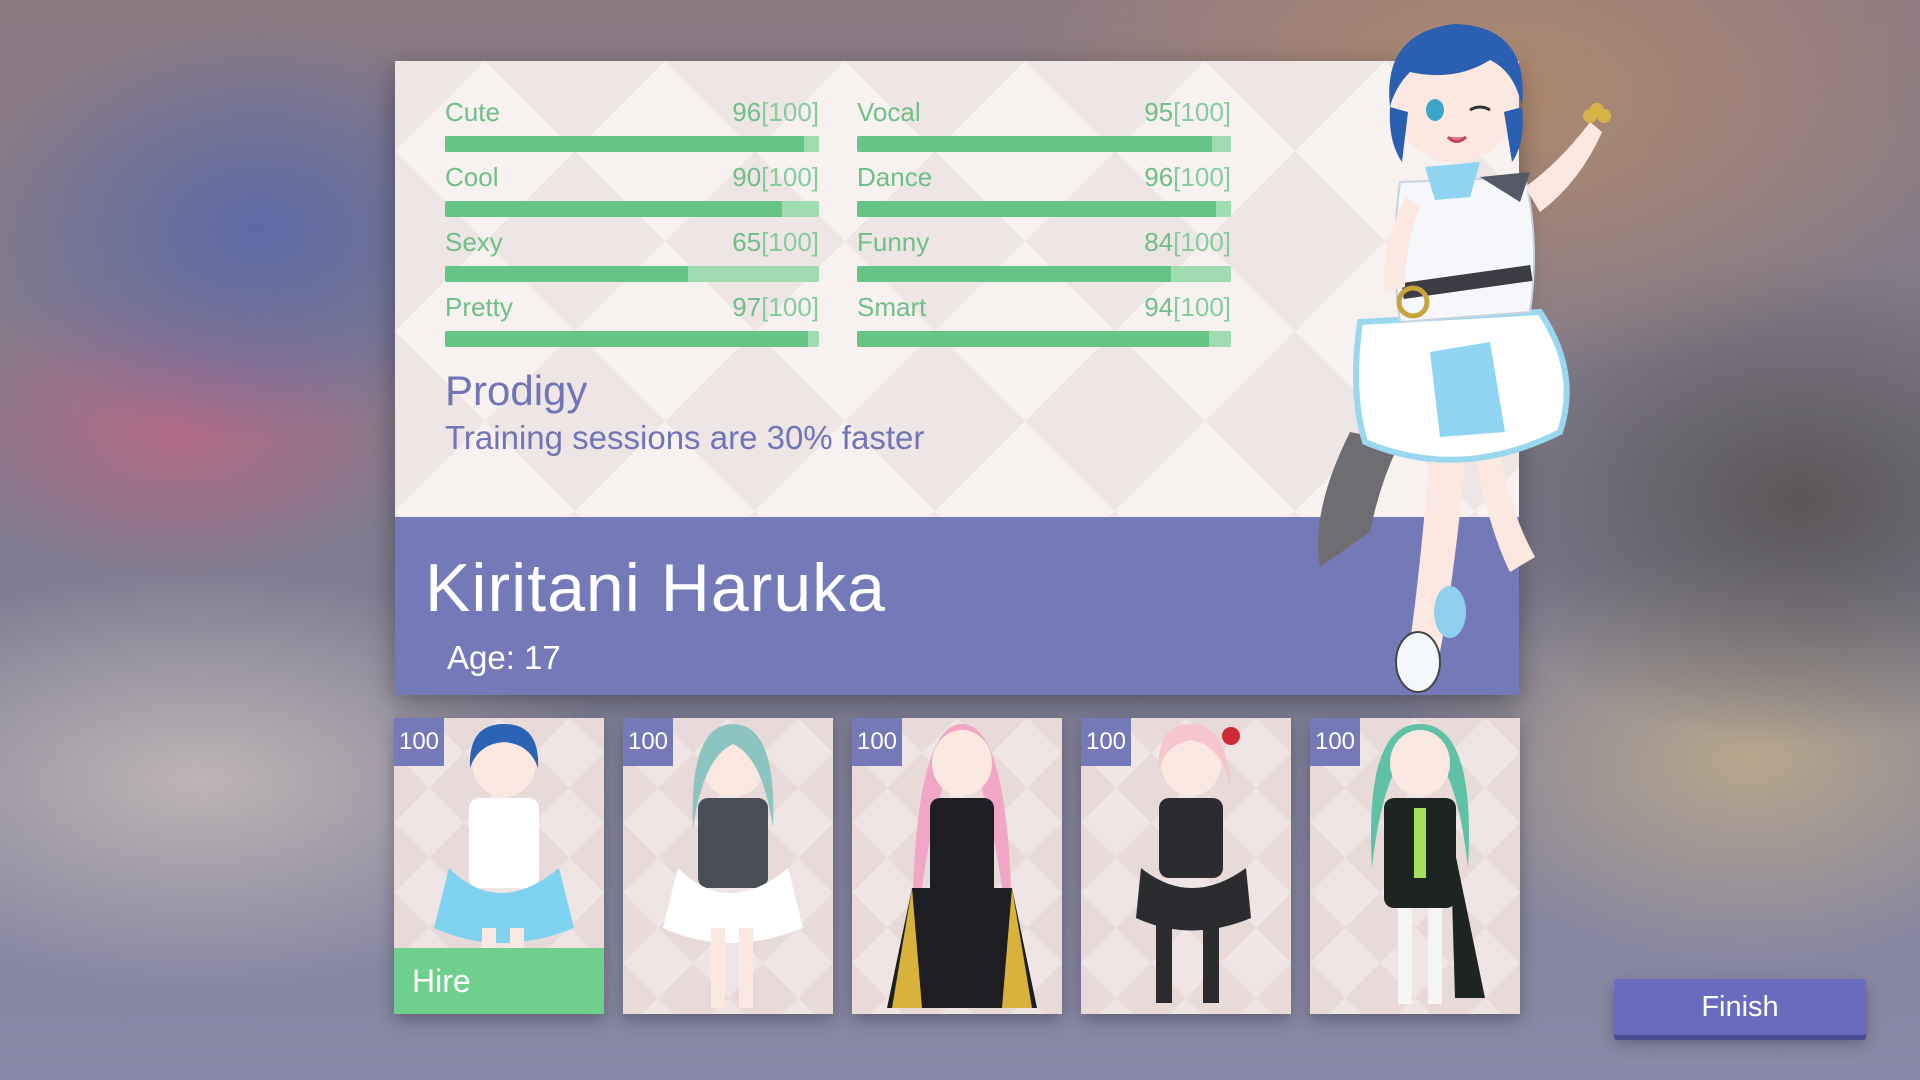 The height and width of the screenshot is (1080, 1920). What do you see at coordinates (889, 112) in the screenshot?
I see `stat-label: Vocal` at bounding box center [889, 112].